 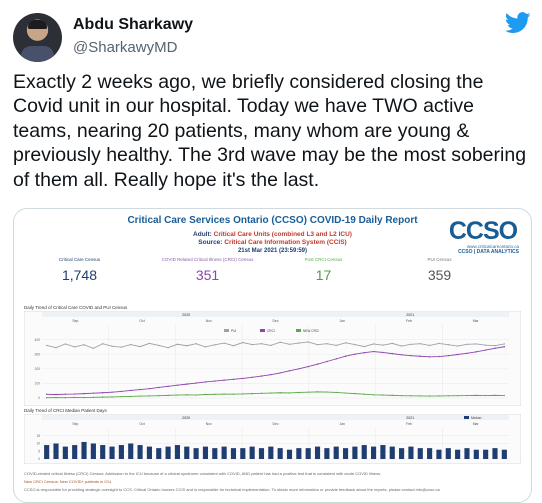 I want to click on chart-month-label: Oct, so click(x=141, y=321).